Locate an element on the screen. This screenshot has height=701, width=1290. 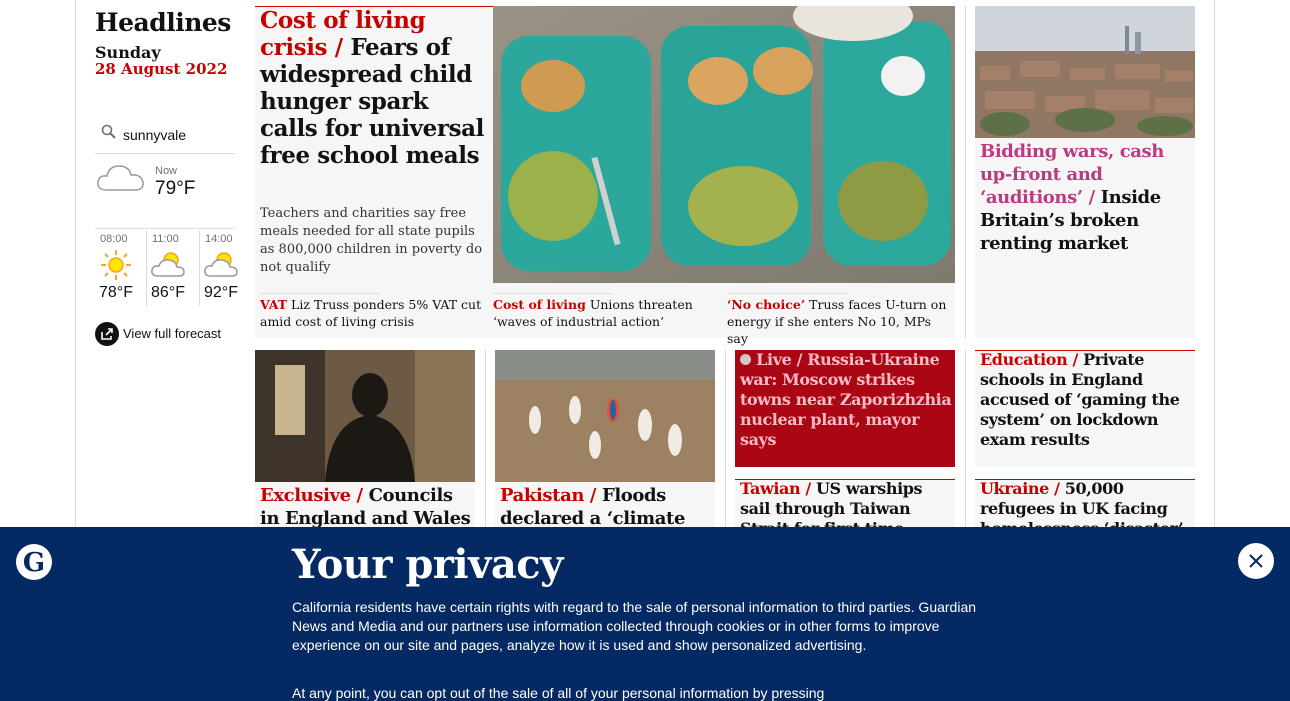
weather-now-label: Now is located at coordinates (166, 171).